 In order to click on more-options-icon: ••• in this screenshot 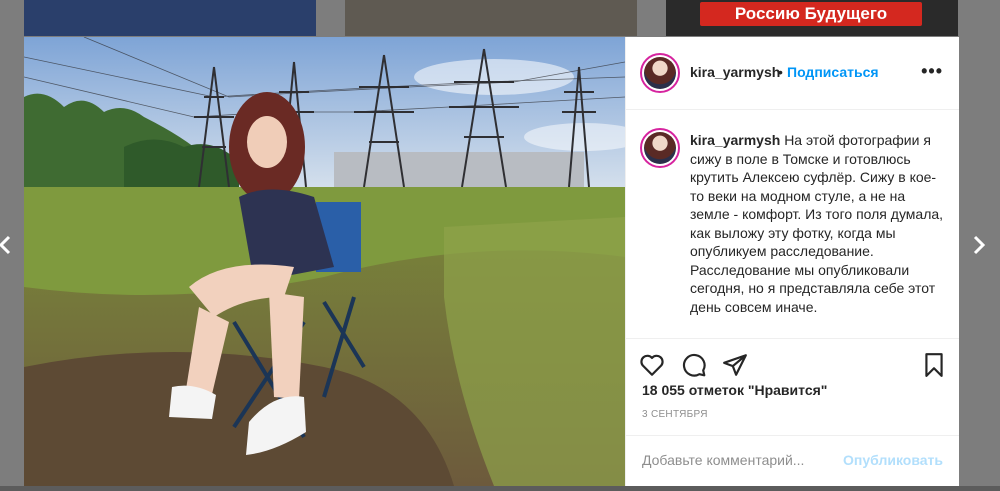, I will do `click(932, 71)`.